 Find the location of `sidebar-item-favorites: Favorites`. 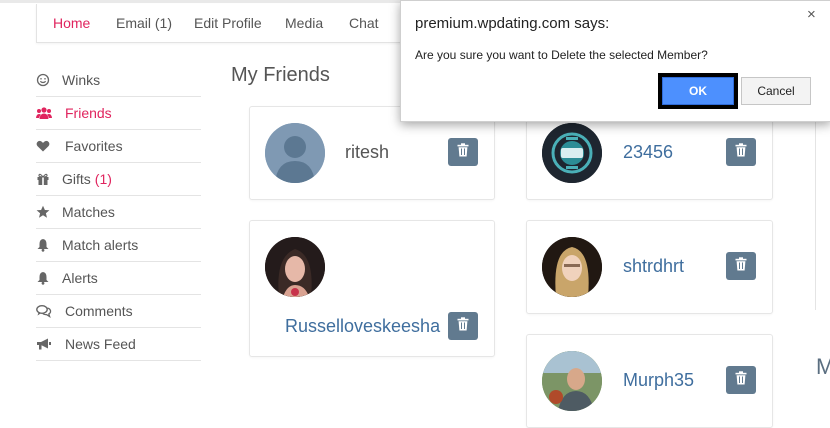

sidebar-item-favorites: Favorites is located at coordinates (118, 146).